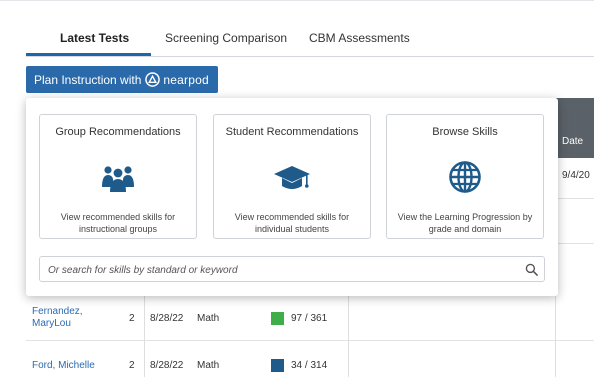 This screenshot has height=377, width=594. What do you see at coordinates (309, 318) in the screenshot?
I see `score-cell: 97 / 361` at bounding box center [309, 318].